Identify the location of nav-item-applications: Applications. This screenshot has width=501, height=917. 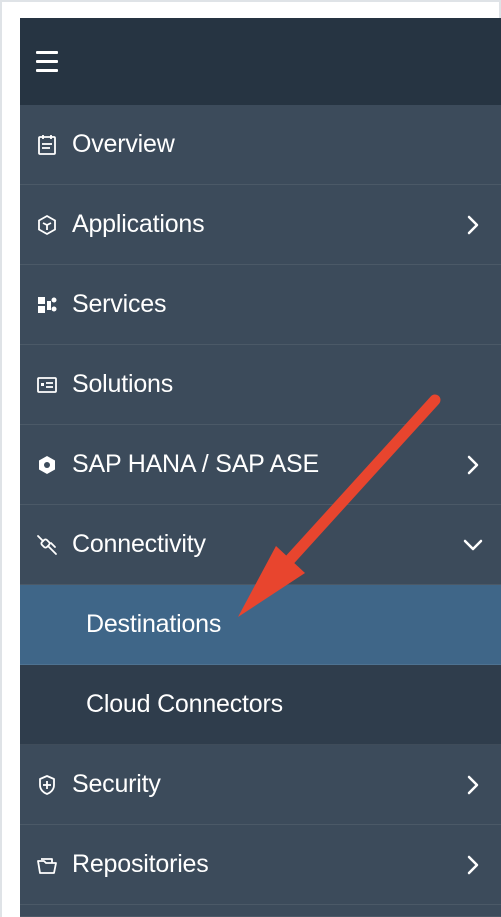
(260, 225).